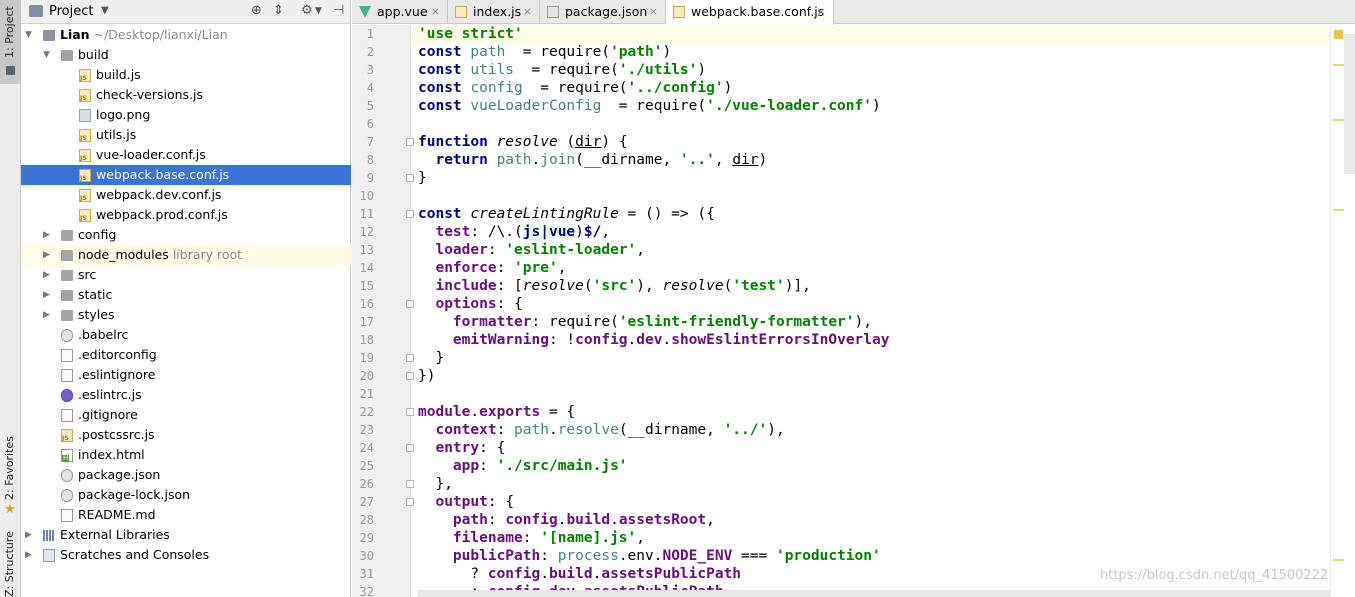 The height and width of the screenshot is (597, 1355). Describe the element at coordinates (728, 88) in the screenshot. I see `code-token: )` at that location.